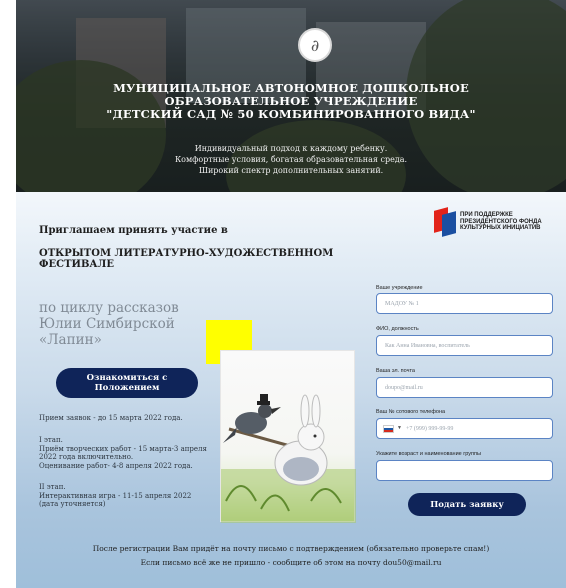 The image size is (566, 588). I want to click on kindergarten-logo: ∂, so click(315, 45).